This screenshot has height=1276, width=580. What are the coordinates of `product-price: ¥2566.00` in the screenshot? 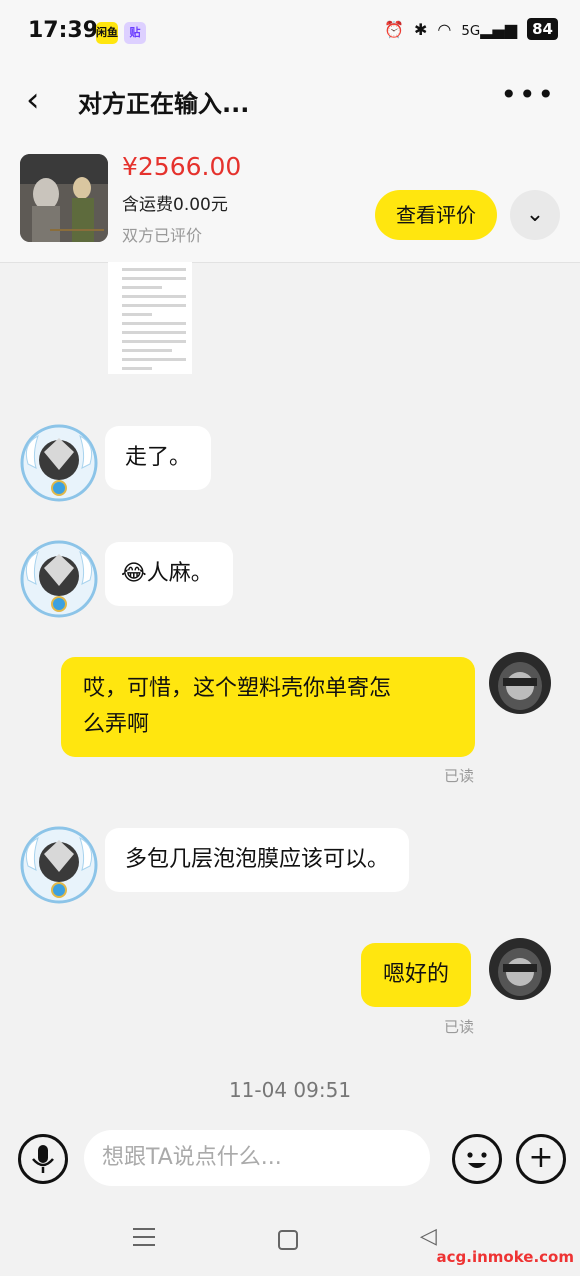 It's located at (182, 166).